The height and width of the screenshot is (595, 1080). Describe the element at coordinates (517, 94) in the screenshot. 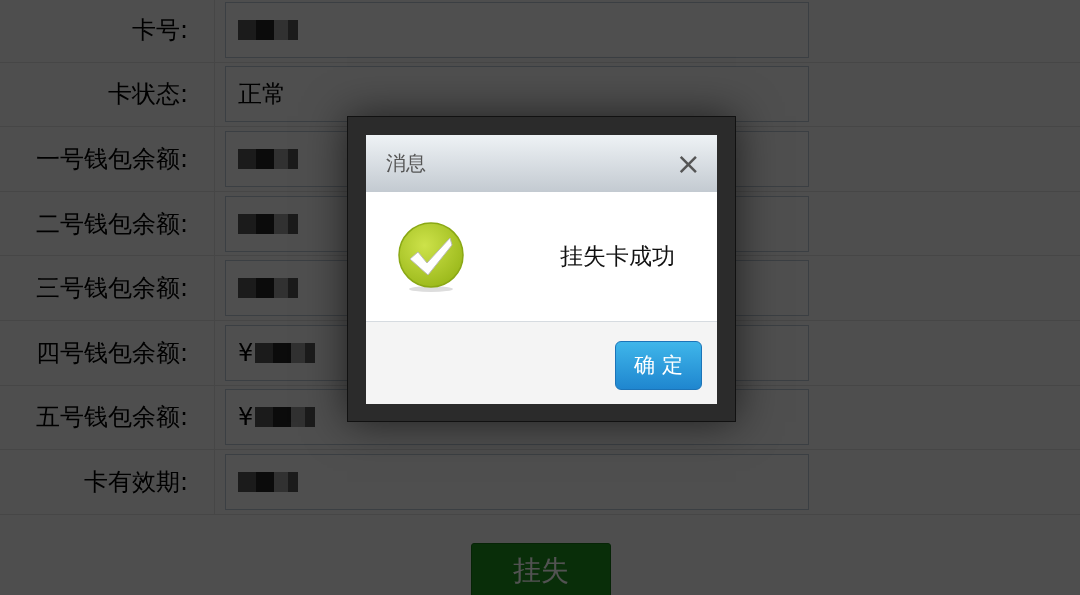

I see `input-field: 正常` at that location.